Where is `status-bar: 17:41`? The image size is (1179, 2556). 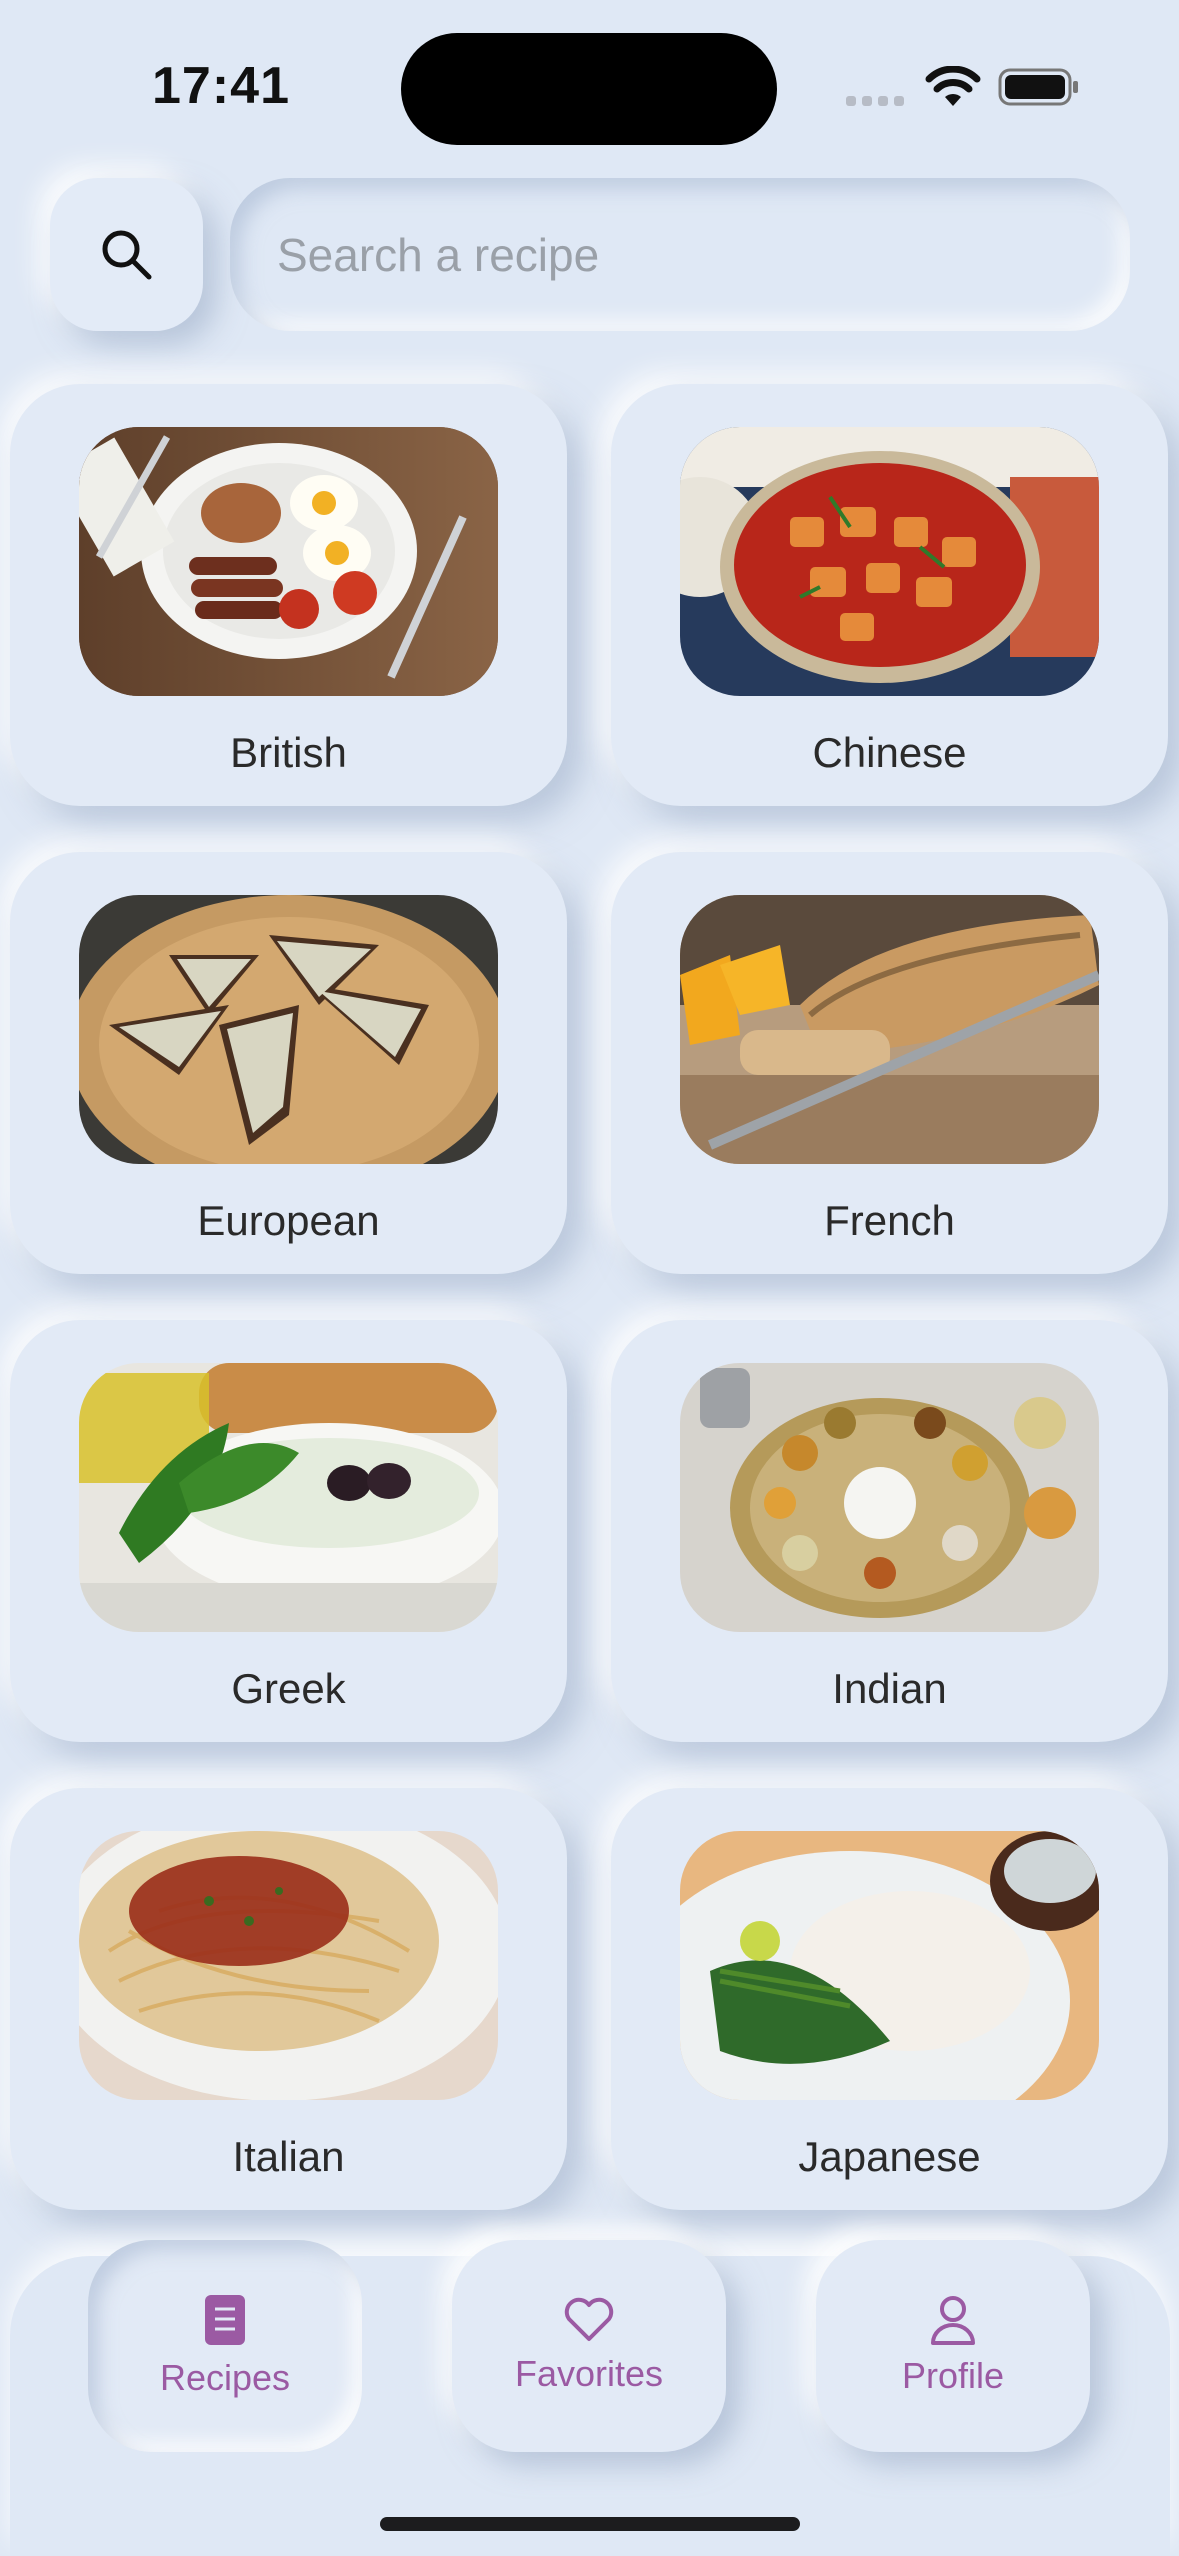
status-bar: 17:41 is located at coordinates (589, 75).